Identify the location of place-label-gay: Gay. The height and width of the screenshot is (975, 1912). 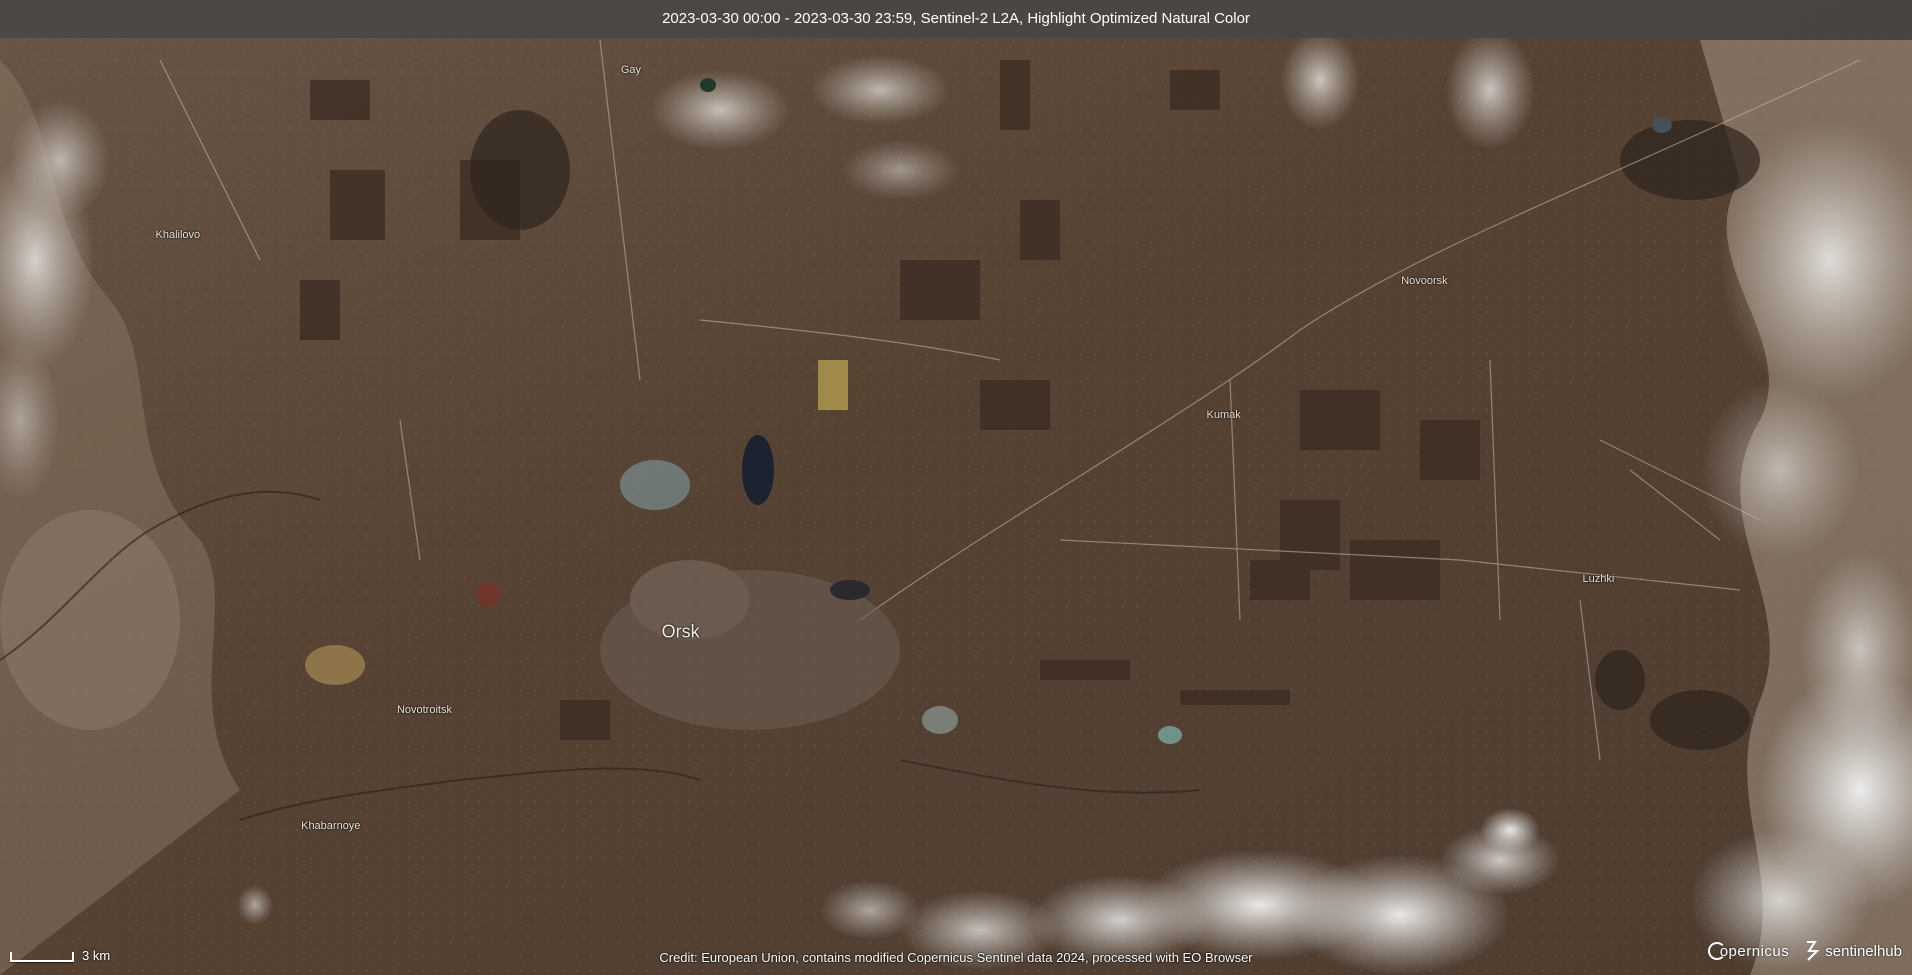
(631, 70).